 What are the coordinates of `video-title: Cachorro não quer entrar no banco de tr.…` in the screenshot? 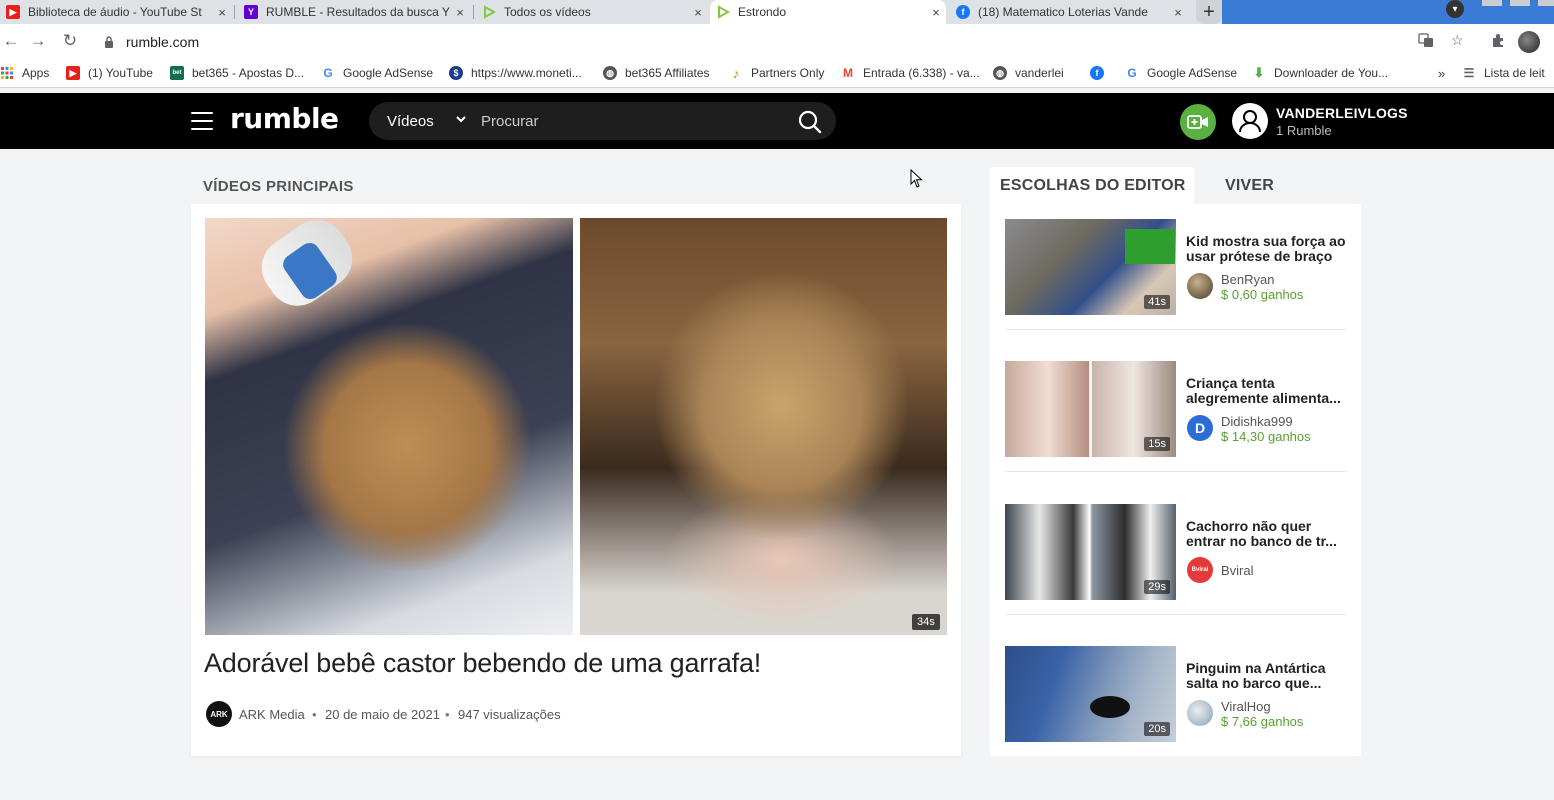 It's located at (1268, 534).